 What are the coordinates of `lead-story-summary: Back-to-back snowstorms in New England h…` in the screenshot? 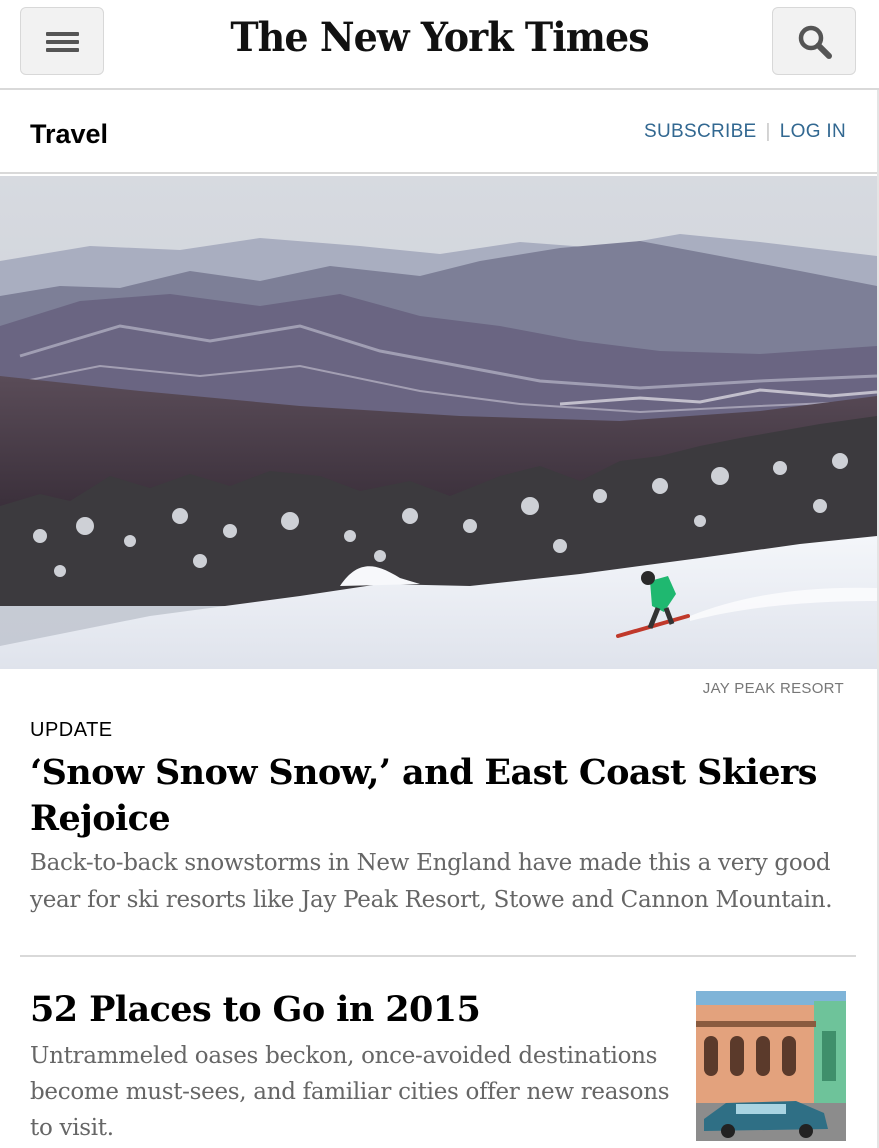 It's located at (440, 882).